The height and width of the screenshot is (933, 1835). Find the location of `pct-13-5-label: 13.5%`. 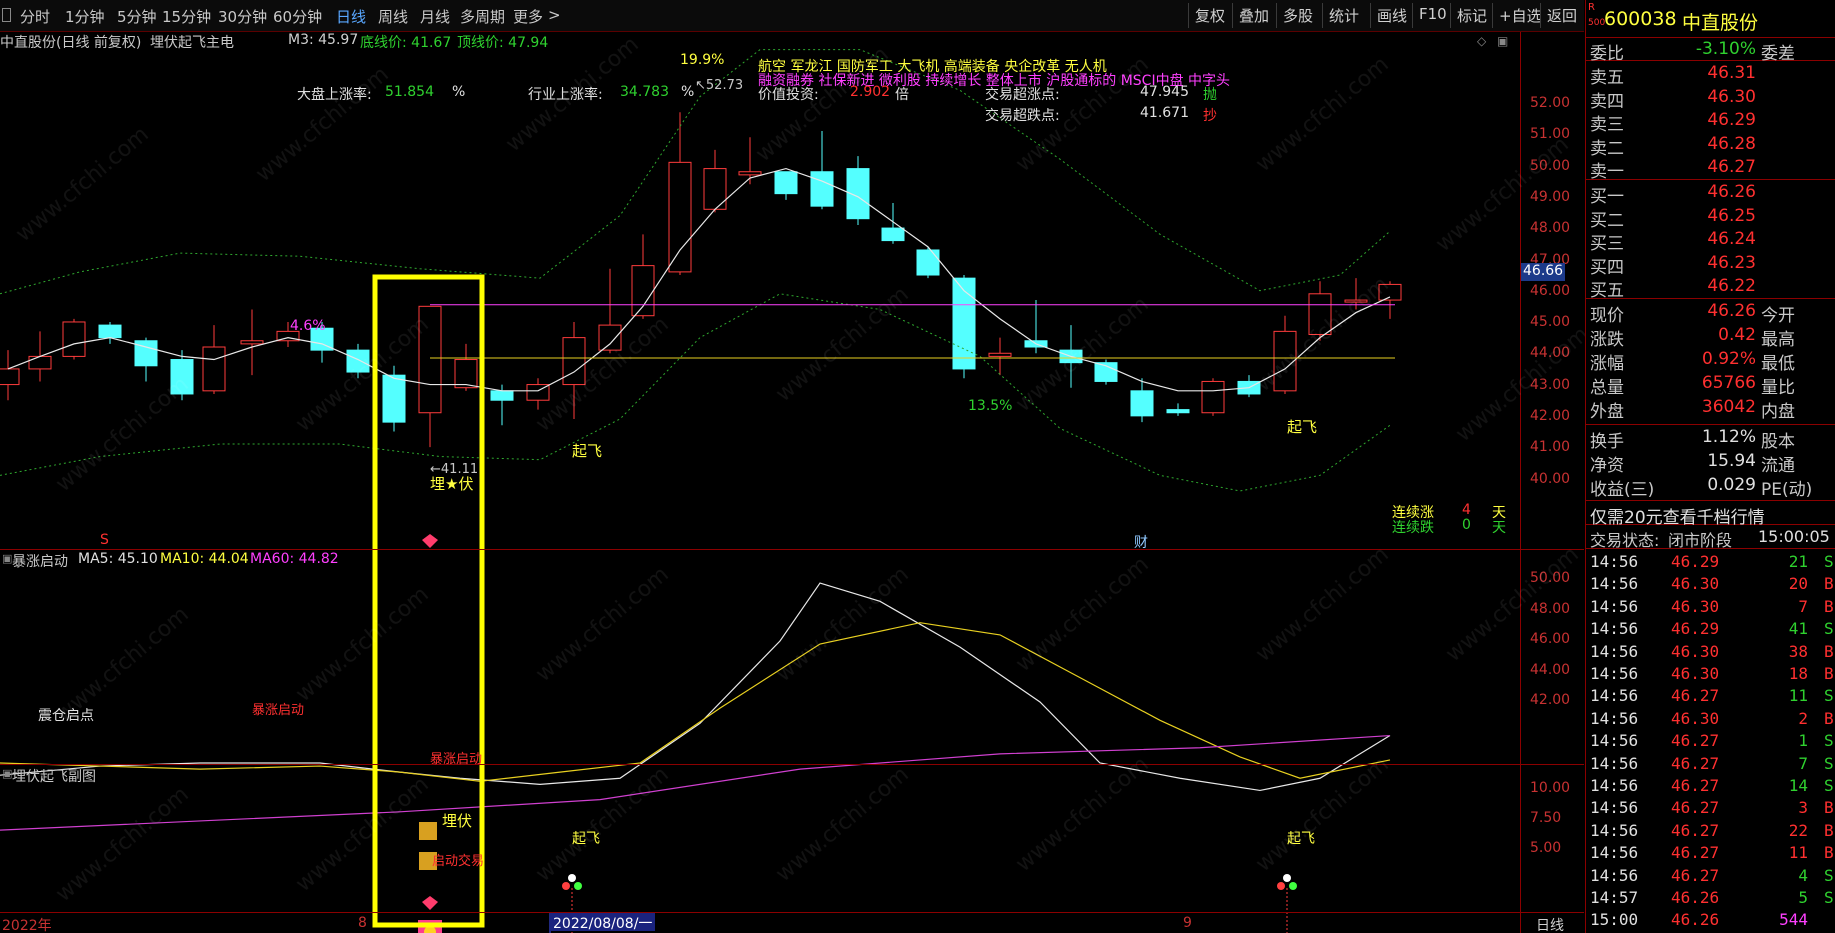

pct-13-5-label: 13.5% is located at coordinates (990, 406).